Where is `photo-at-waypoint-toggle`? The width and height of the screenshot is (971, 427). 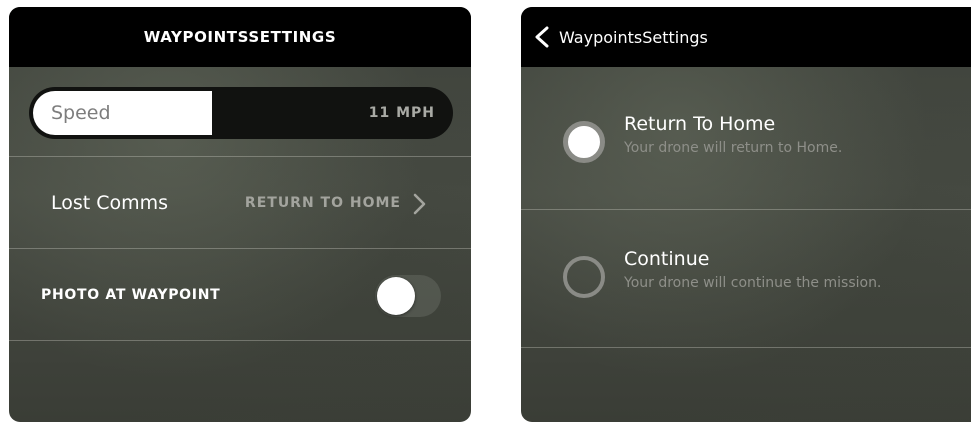 photo-at-waypoint-toggle is located at coordinates (408, 296).